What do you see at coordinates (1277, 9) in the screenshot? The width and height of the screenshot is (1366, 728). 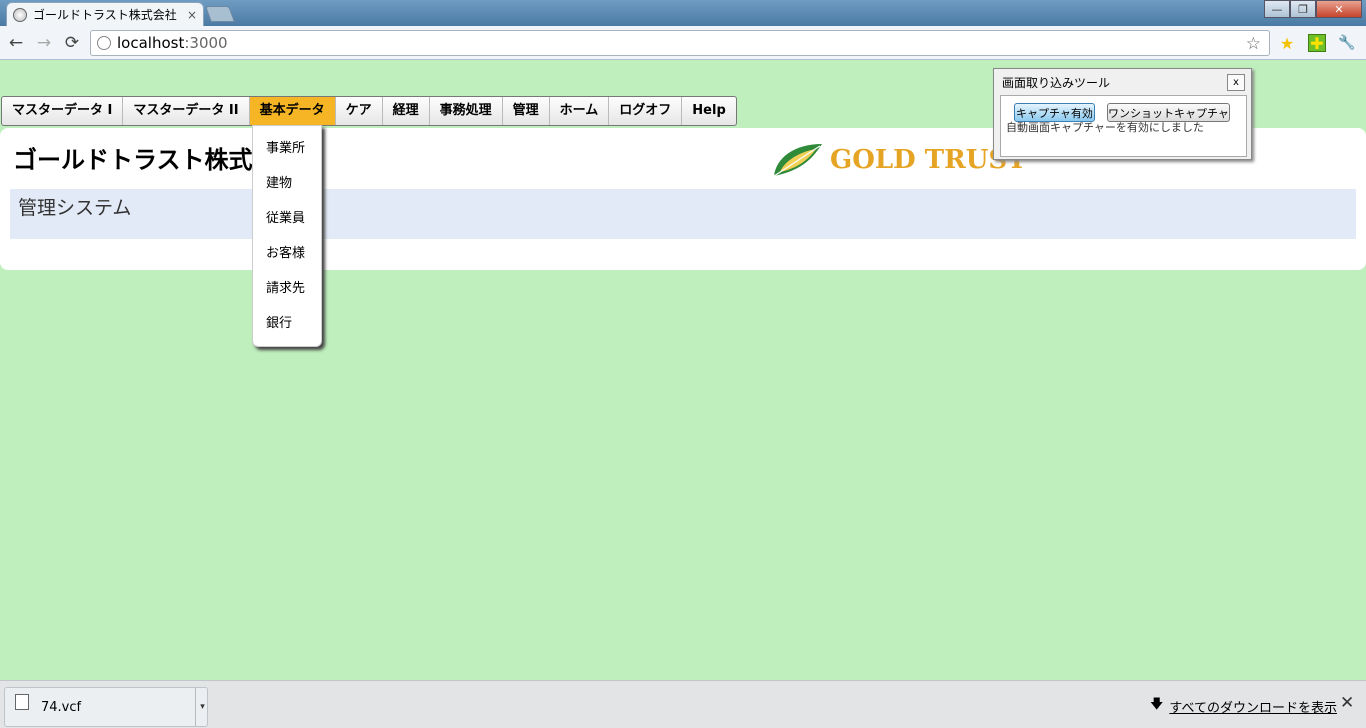 I see `minimize-button: —` at bounding box center [1277, 9].